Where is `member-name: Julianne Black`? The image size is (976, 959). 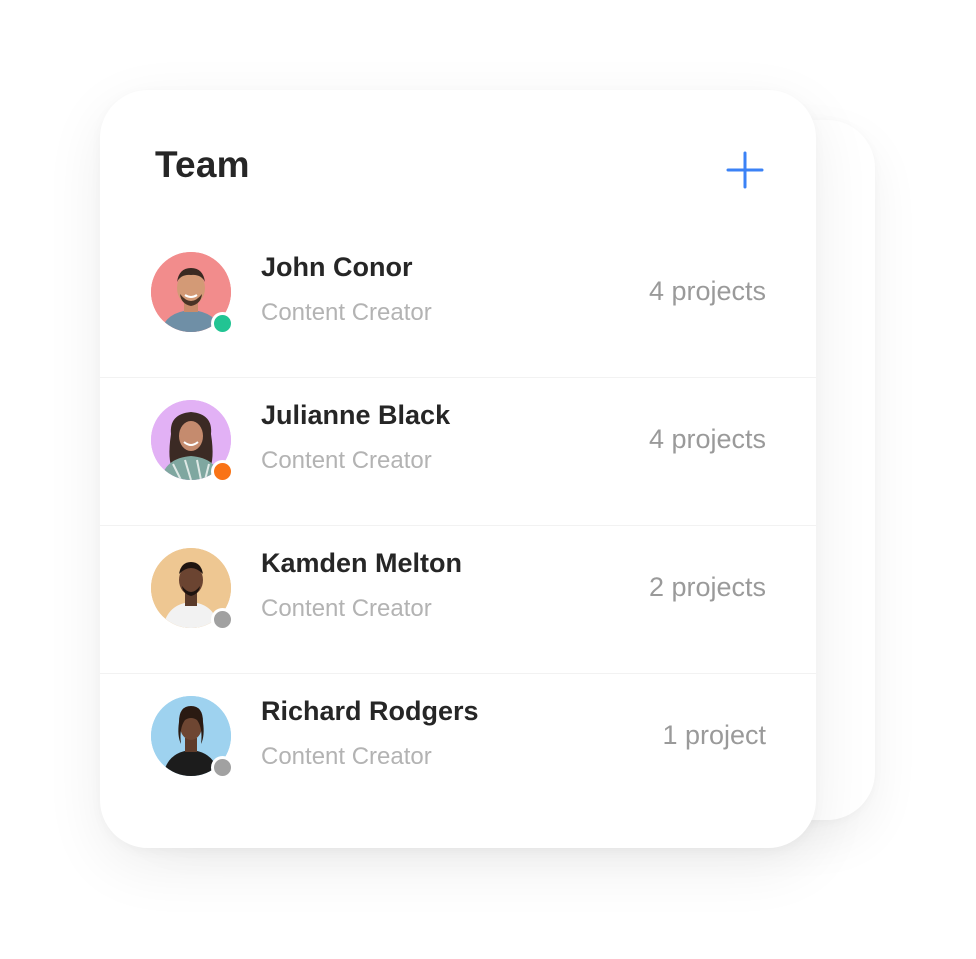
member-name: Julianne Black is located at coordinates (356, 415).